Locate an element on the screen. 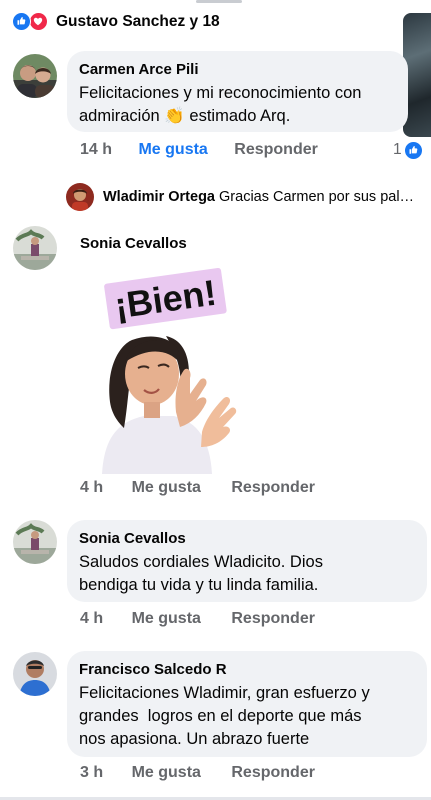 The width and height of the screenshot is (431, 800). comment-line: Felicitaciones y mi reconocimiento con is located at coordinates (220, 93).